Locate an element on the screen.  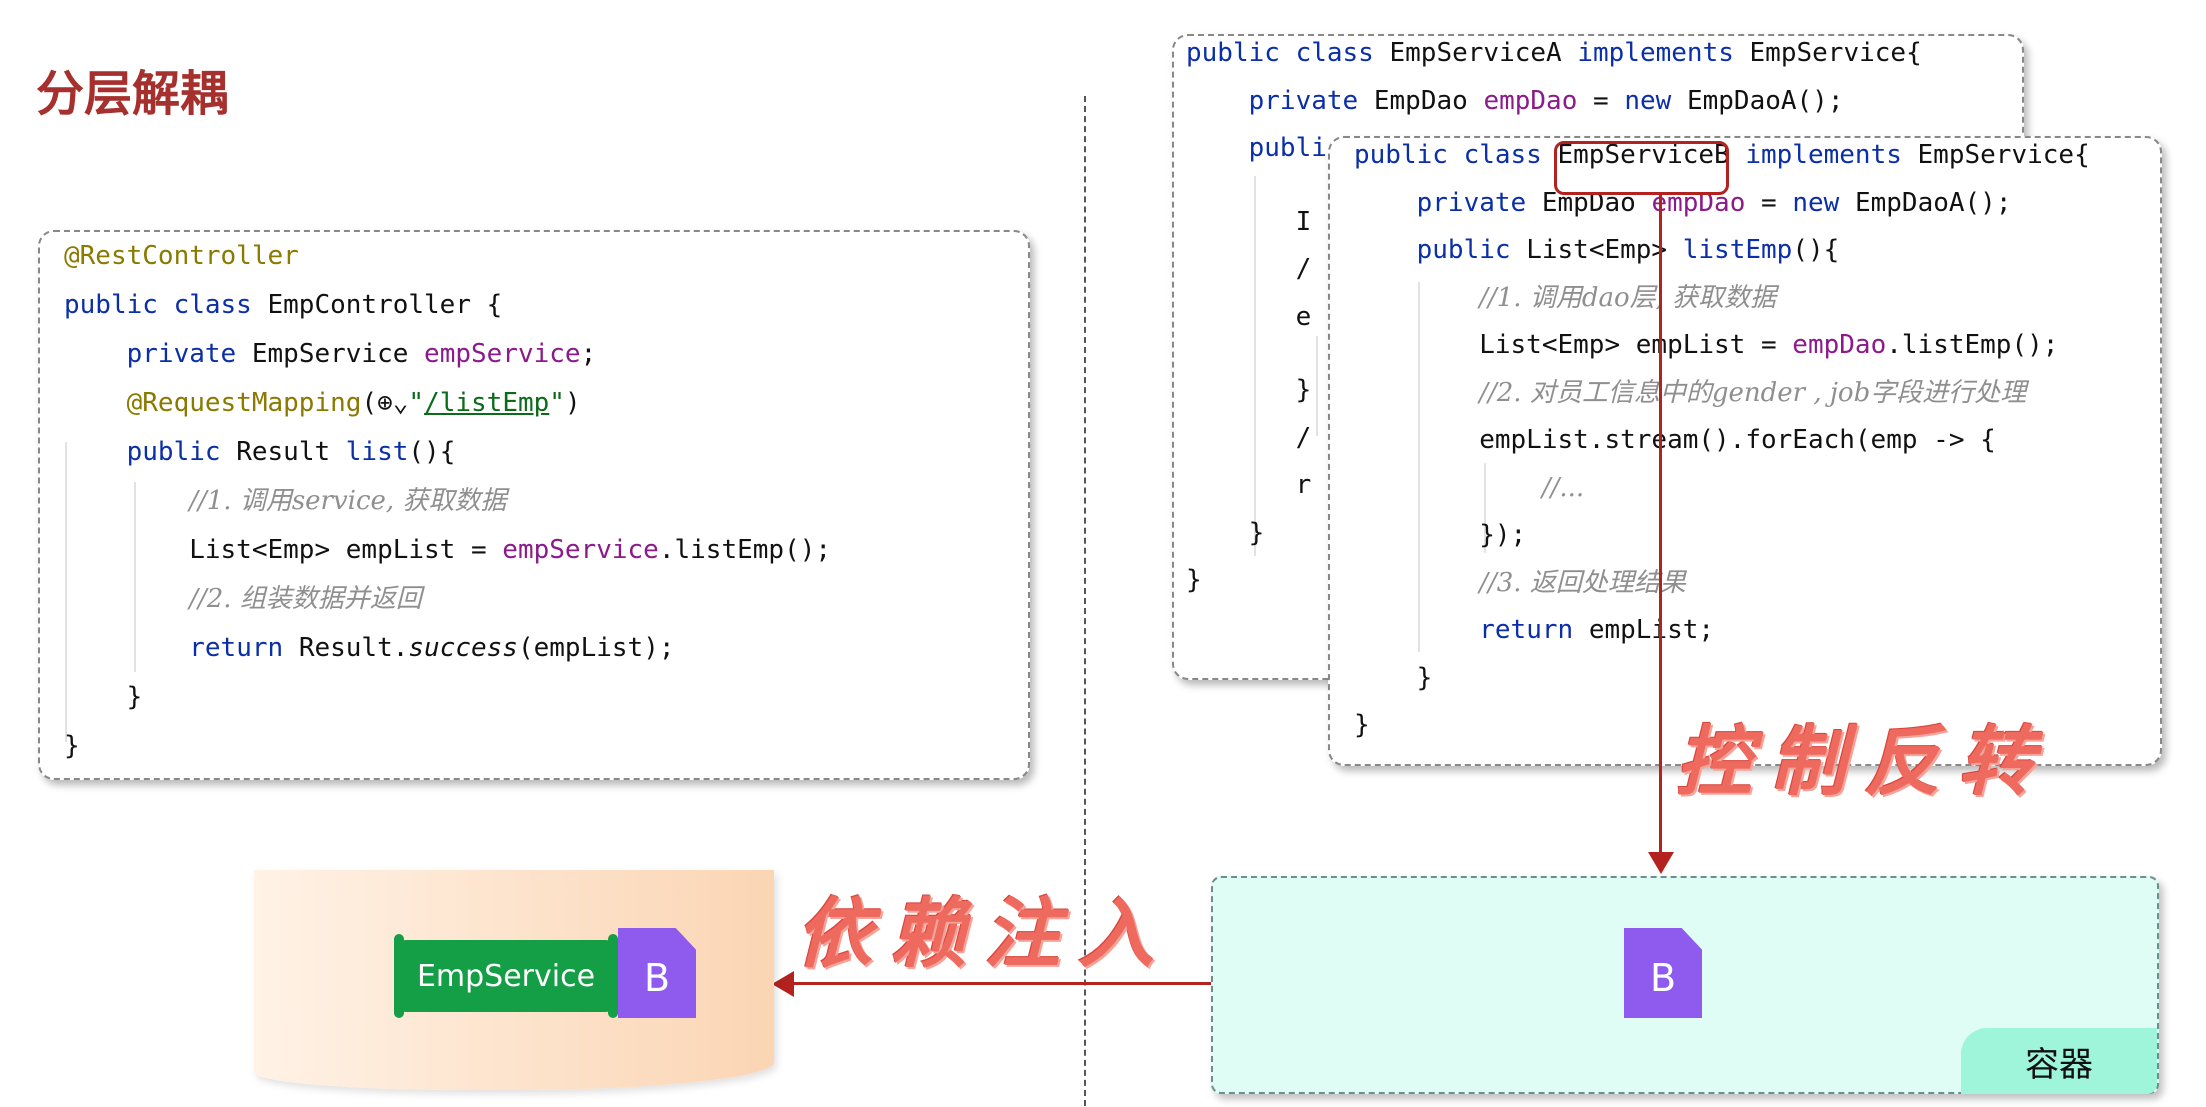
code-token: @RequestMapping is located at coordinates (244, 403).